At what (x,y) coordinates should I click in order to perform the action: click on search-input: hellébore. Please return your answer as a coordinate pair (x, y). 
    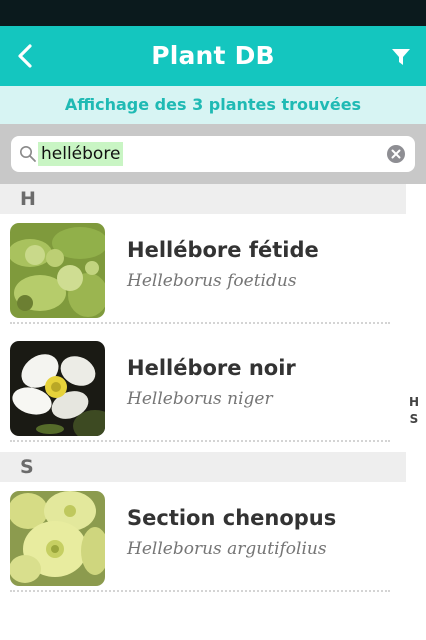
    Looking at the image, I should click on (213, 154).